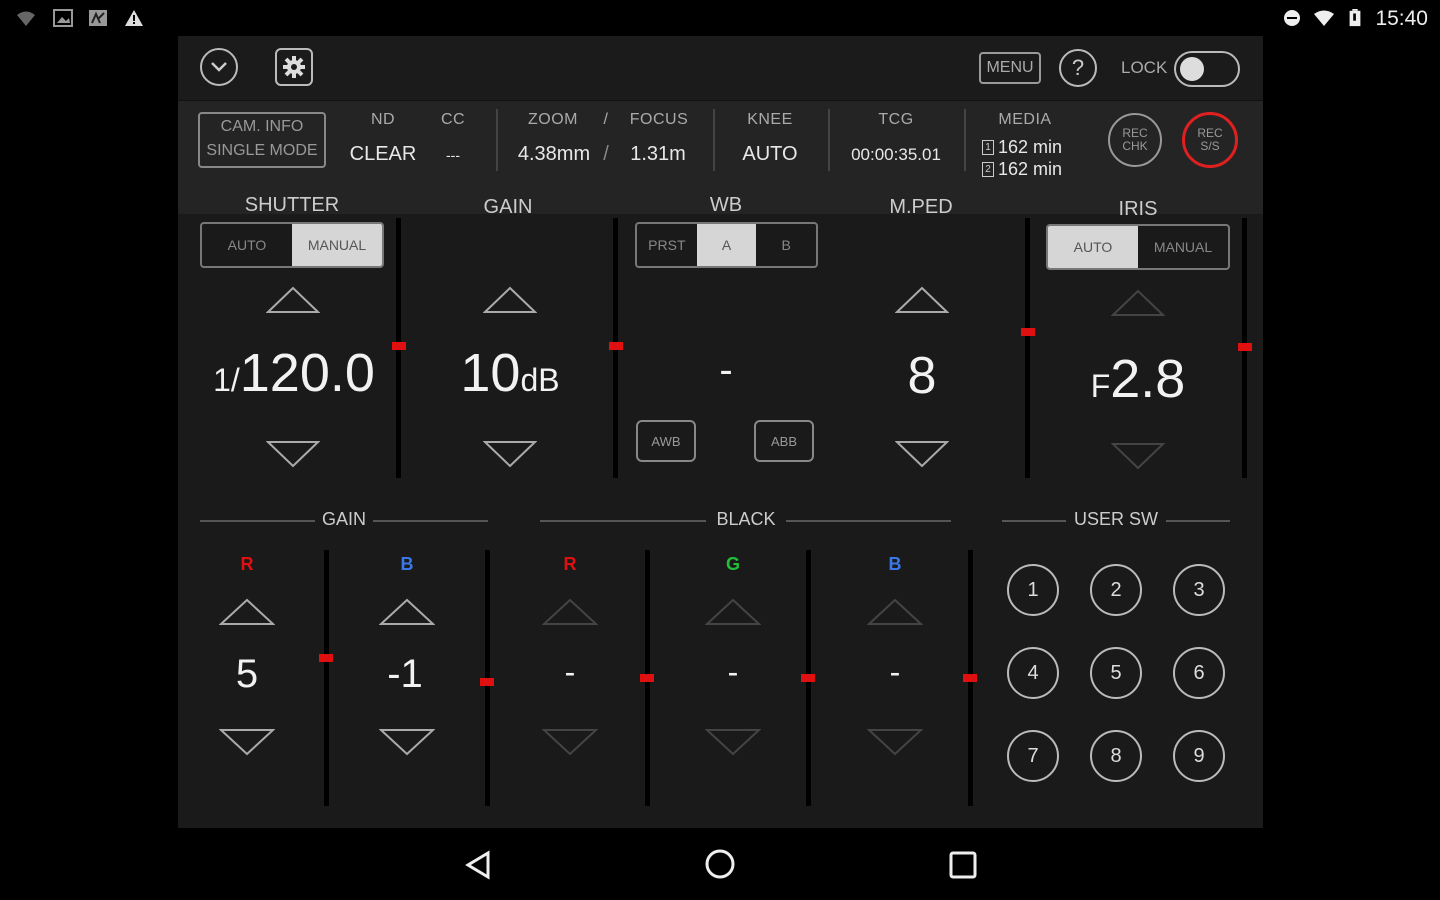 The width and height of the screenshot is (1440, 900). I want to click on cam-info-title: CAM. INFO, so click(262, 126).